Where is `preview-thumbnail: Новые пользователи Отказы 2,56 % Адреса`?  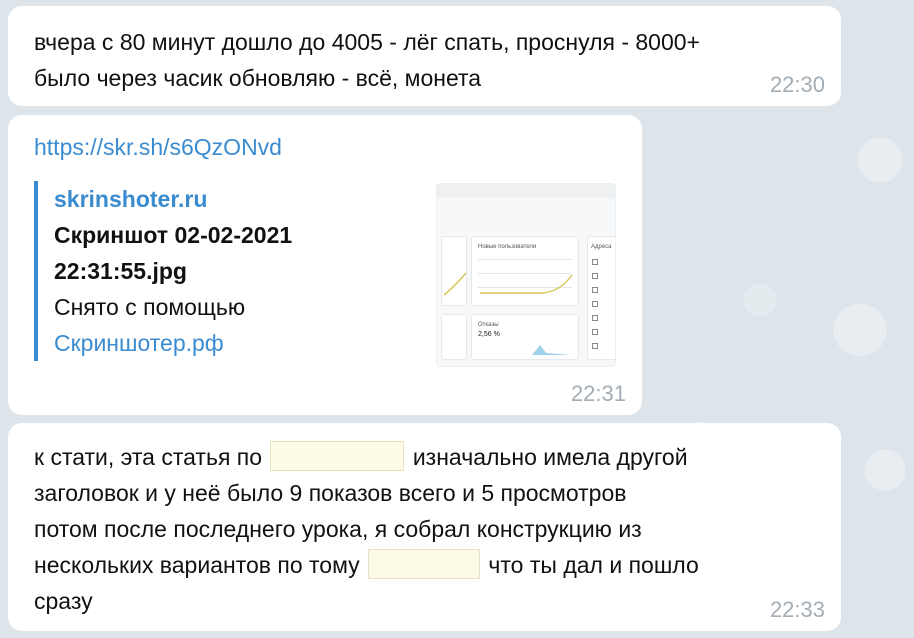 preview-thumbnail: Новые пользователи Отказы 2,56 % Адреса is located at coordinates (526, 275).